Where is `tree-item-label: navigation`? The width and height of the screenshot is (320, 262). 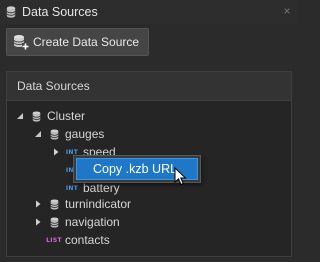
tree-item-label: navigation is located at coordinates (92, 222).